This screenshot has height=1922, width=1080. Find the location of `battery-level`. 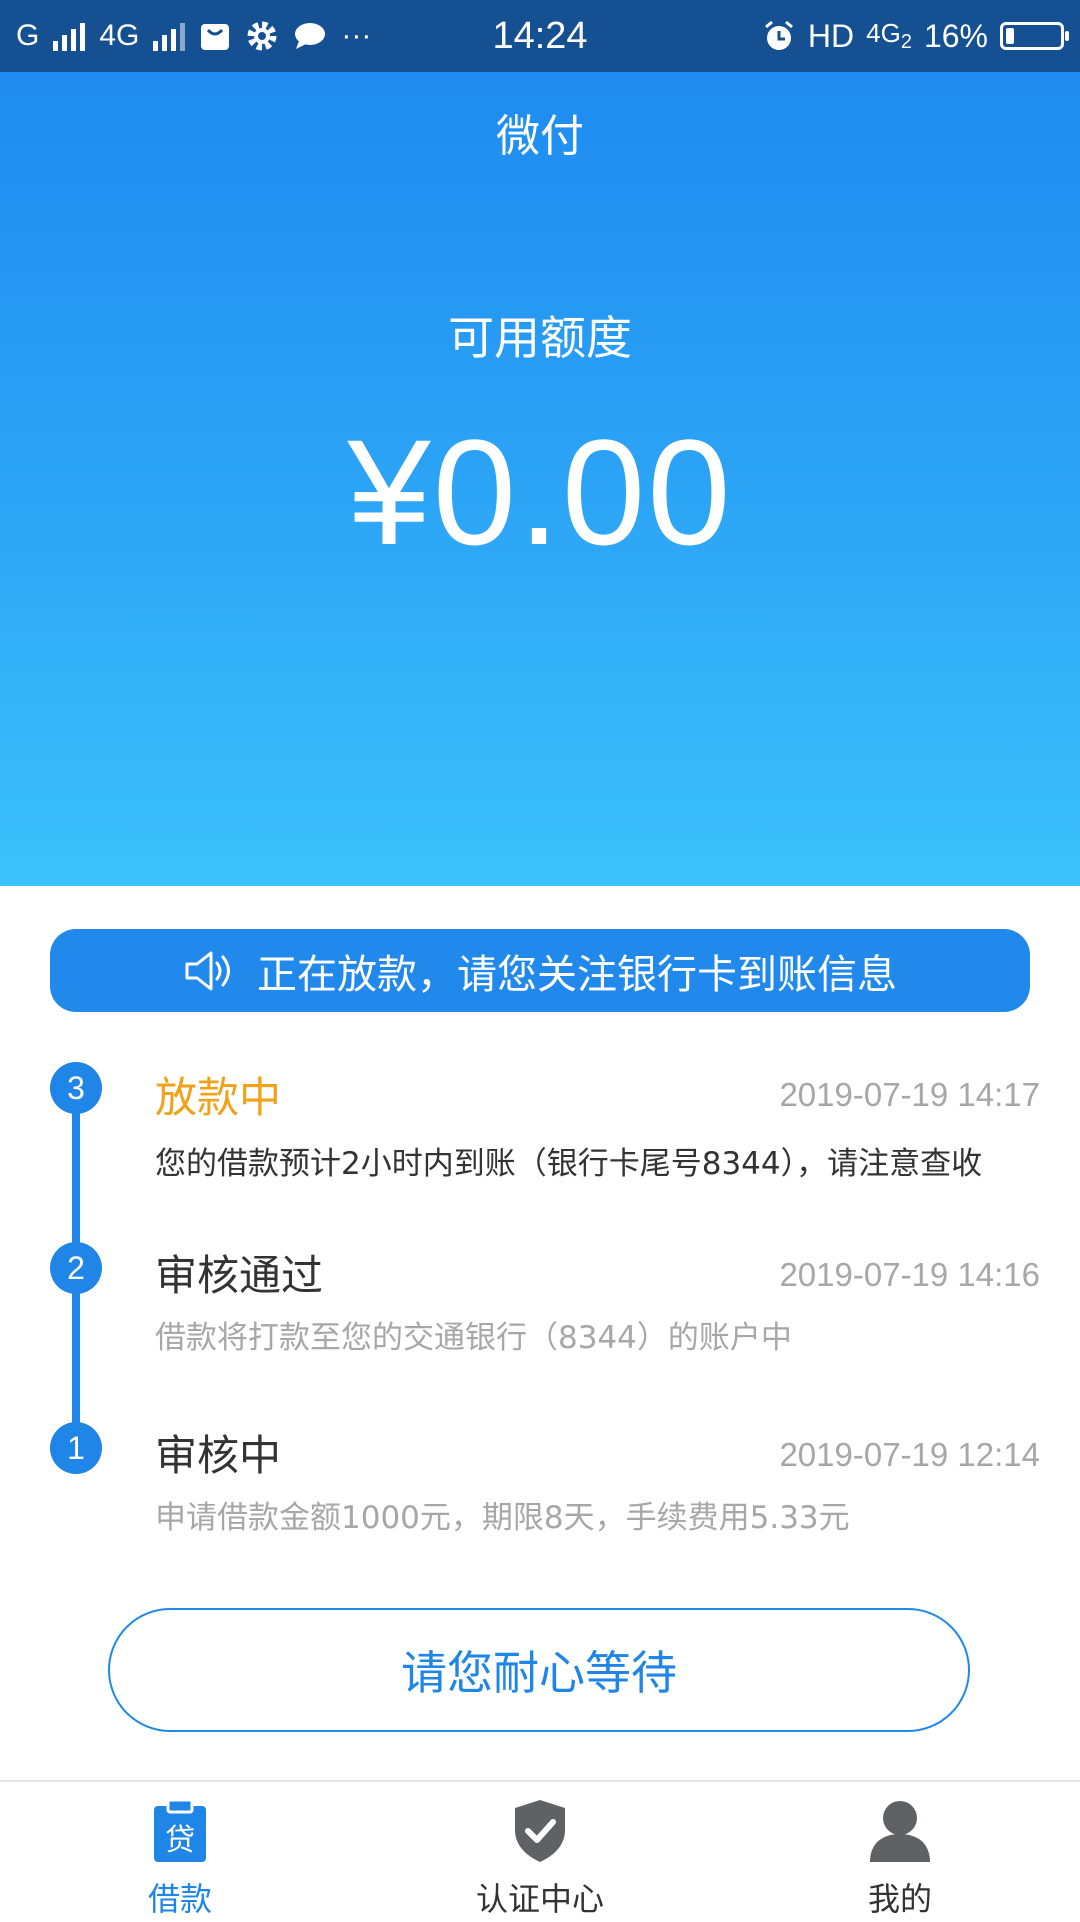

battery-level is located at coordinates (1010, 36).